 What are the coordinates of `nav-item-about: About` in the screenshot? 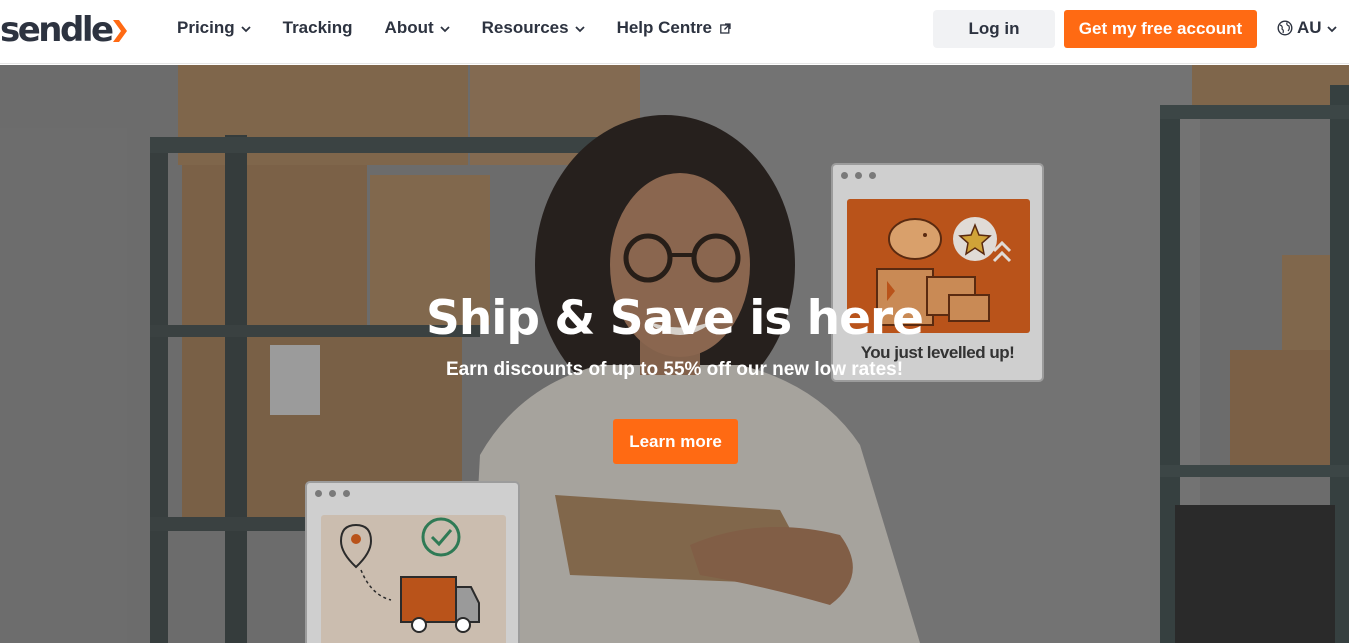 It's located at (417, 28).